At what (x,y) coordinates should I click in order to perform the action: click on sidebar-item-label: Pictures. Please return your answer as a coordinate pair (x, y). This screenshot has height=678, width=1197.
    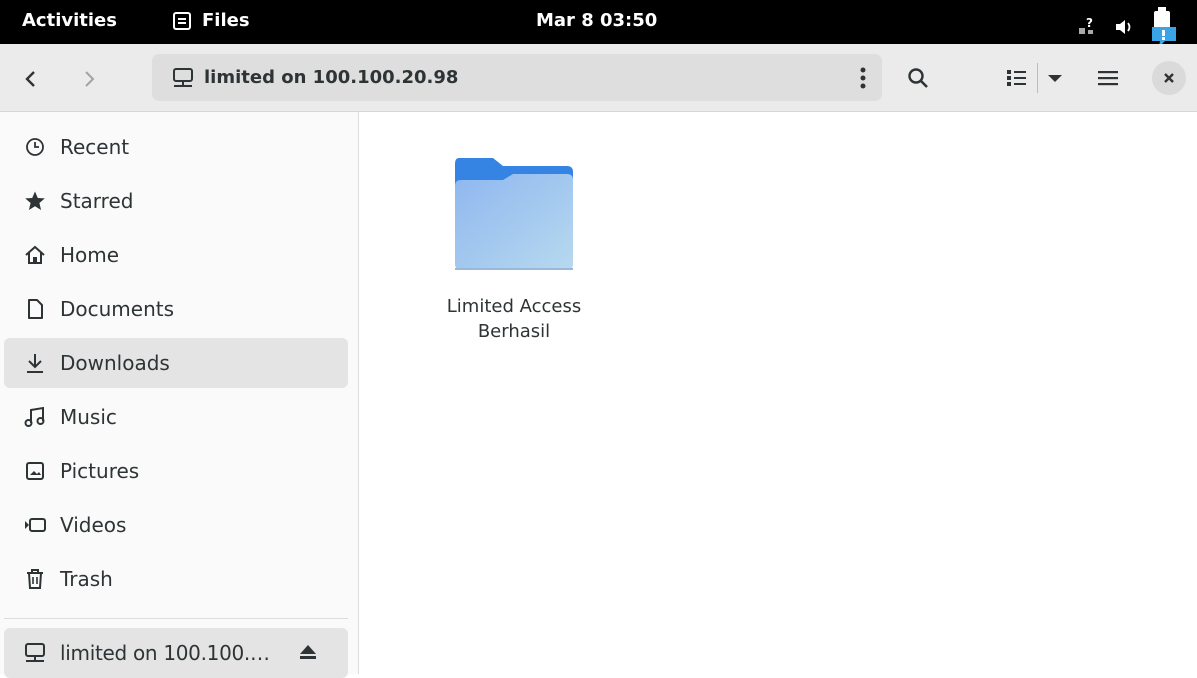
    Looking at the image, I should click on (100, 471).